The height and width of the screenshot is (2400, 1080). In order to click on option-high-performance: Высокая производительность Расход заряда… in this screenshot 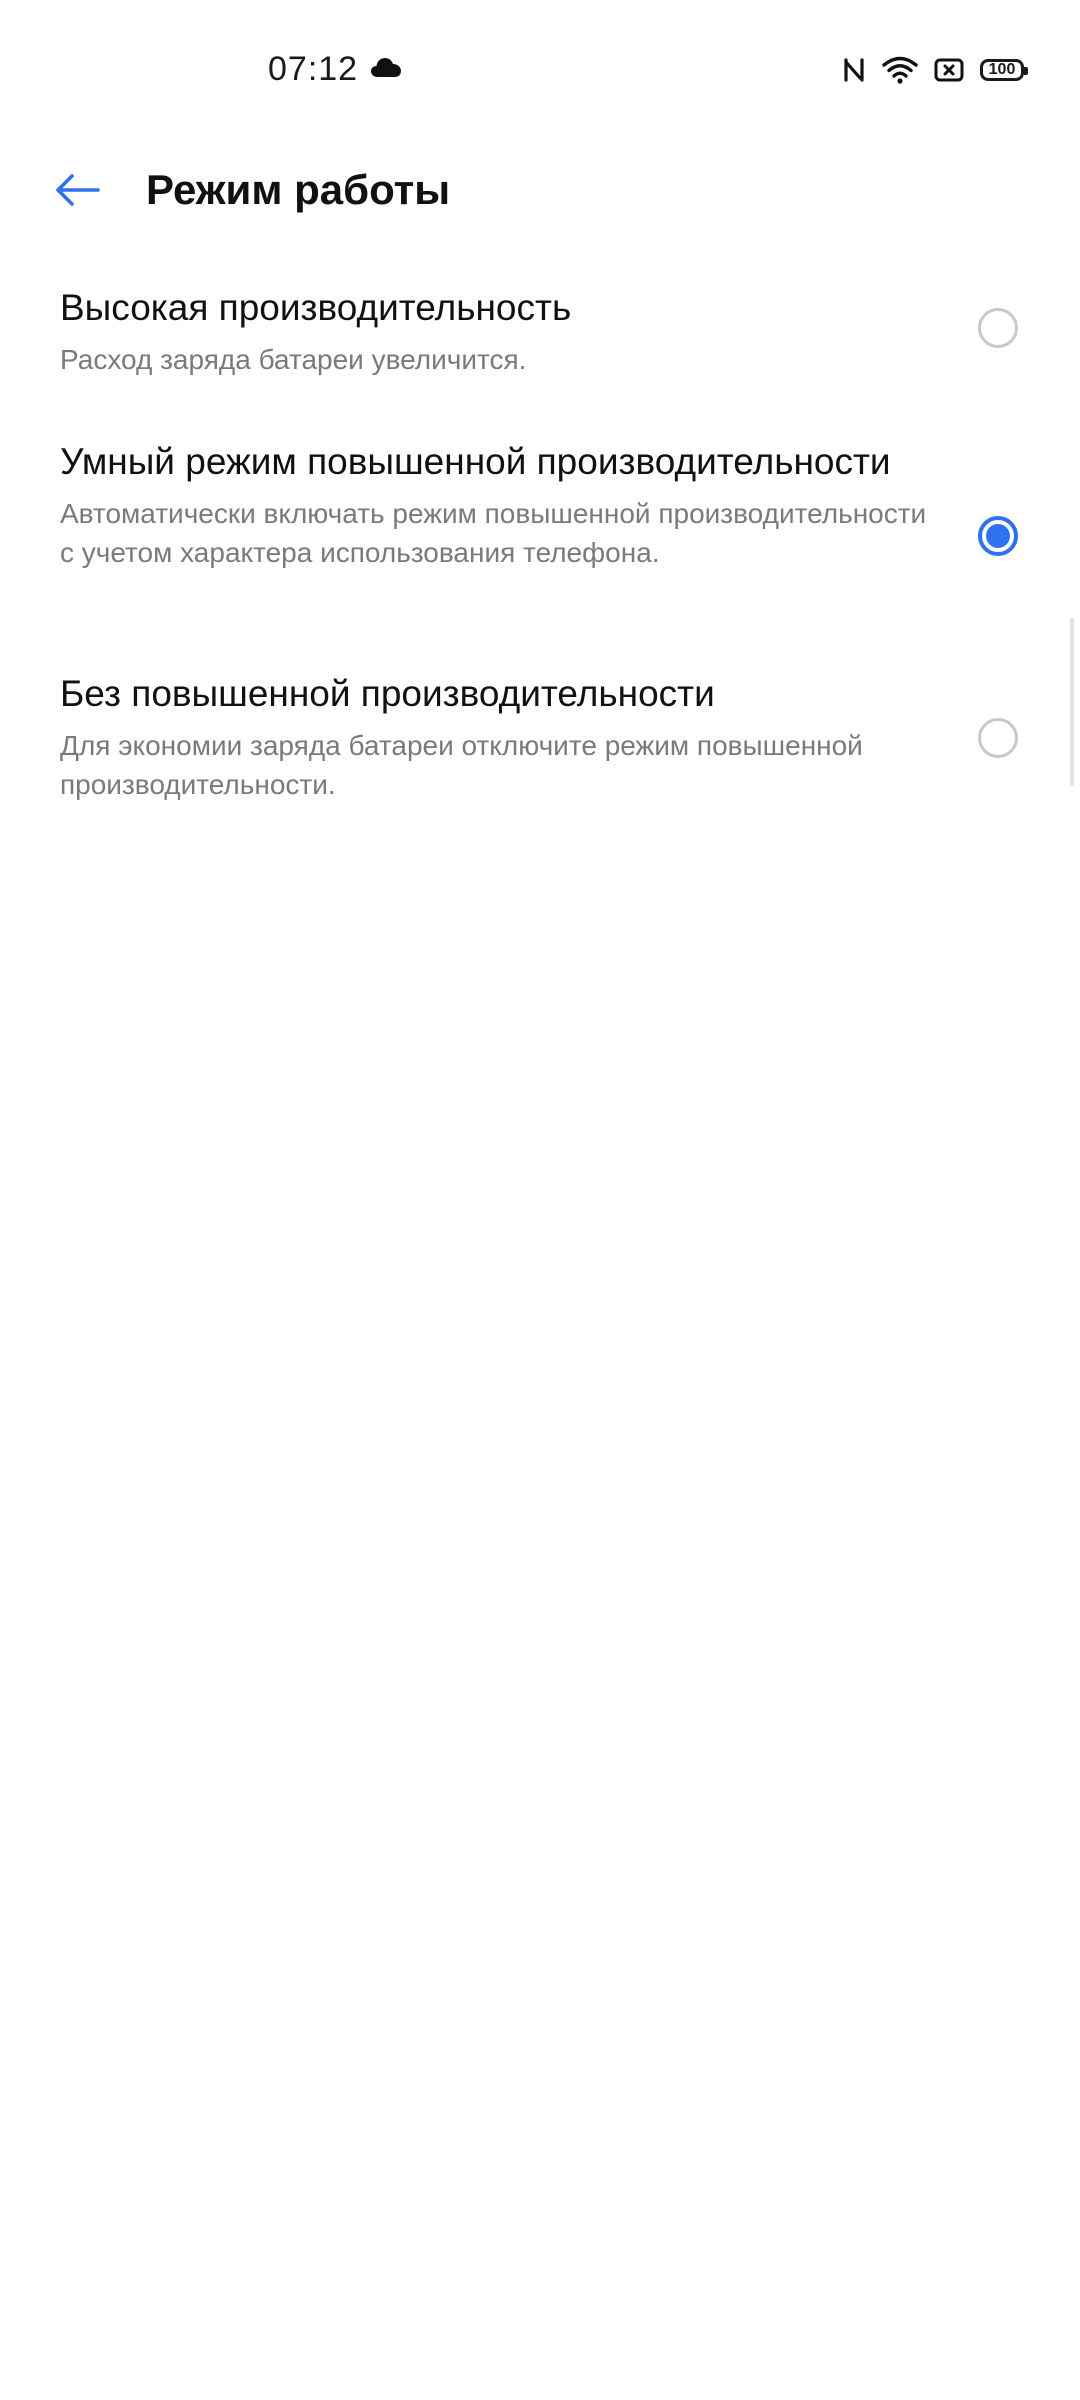, I will do `click(540, 345)`.